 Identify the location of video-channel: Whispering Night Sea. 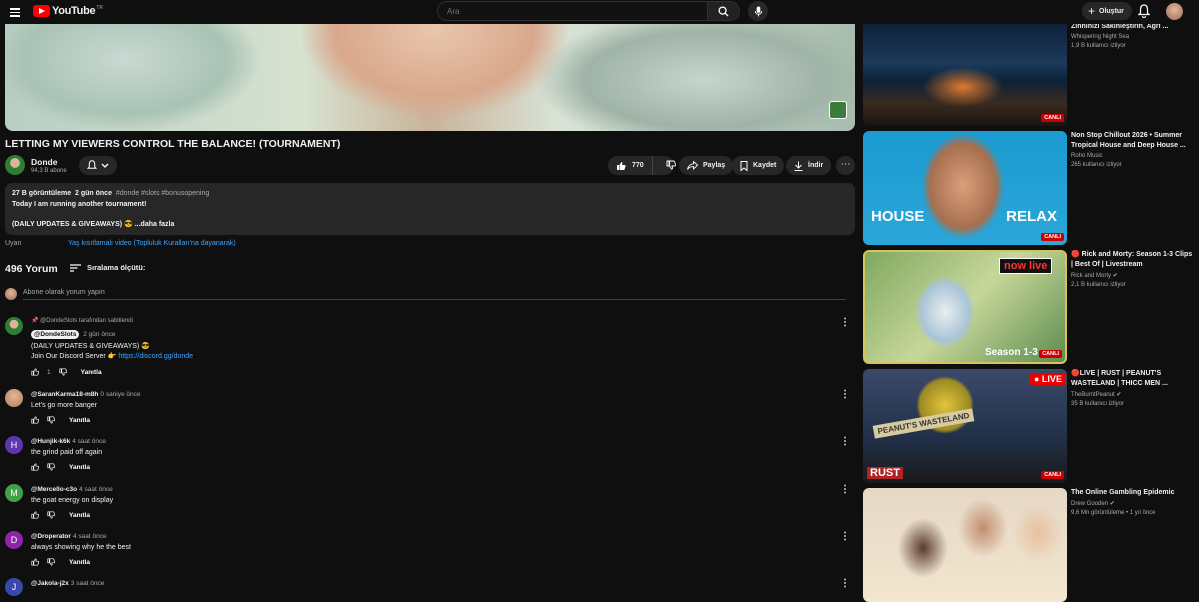
(1133, 37).